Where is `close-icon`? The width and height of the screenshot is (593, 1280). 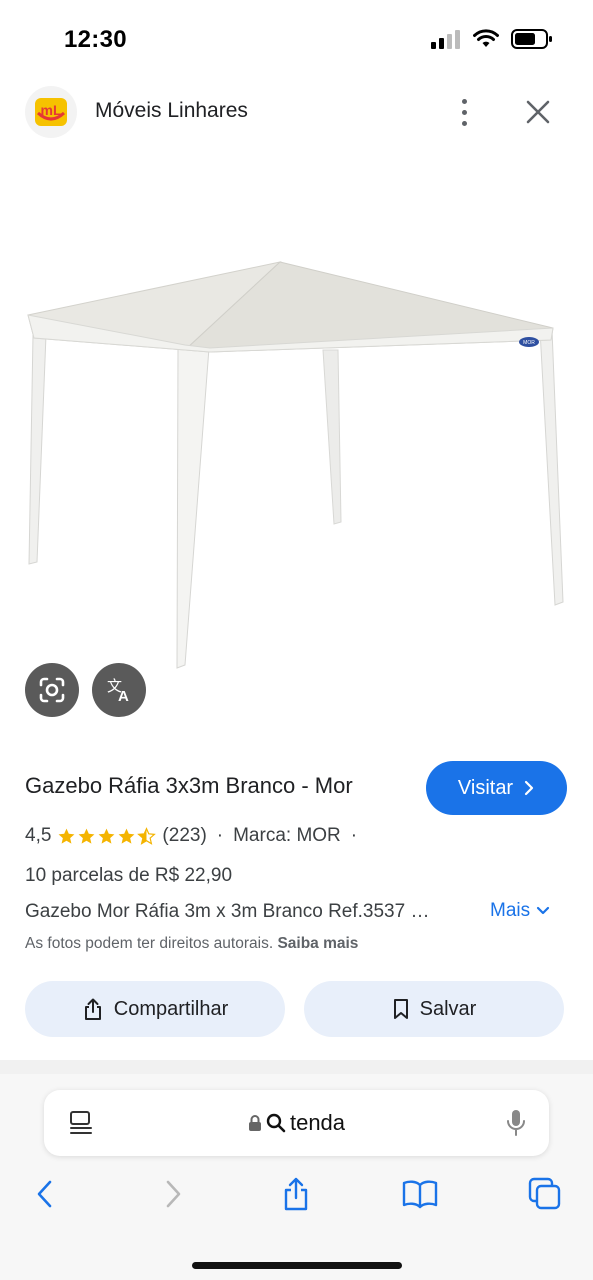
close-icon is located at coordinates (538, 112).